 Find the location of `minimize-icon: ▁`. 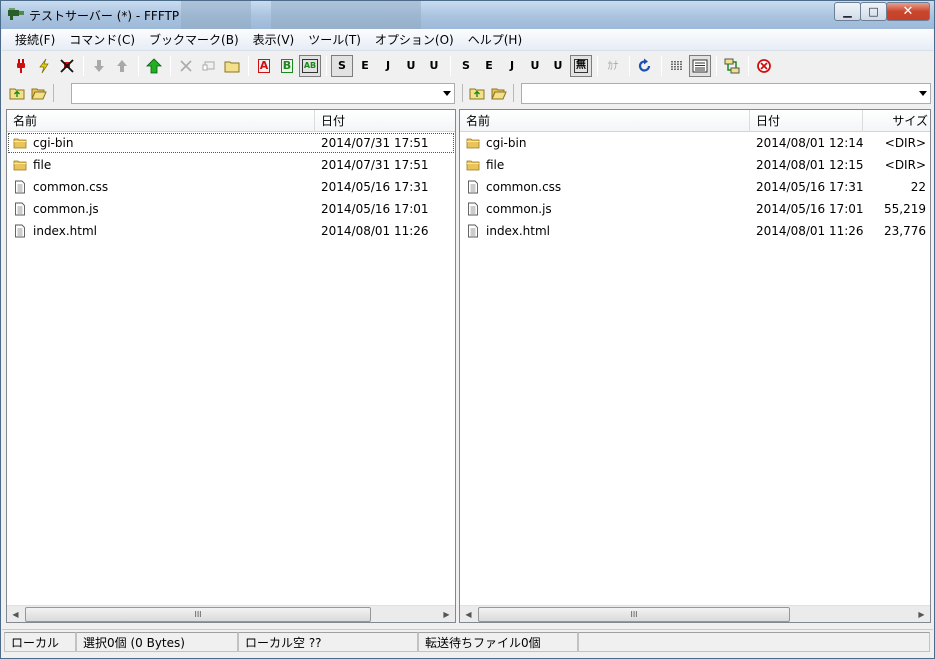

minimize-icon: ▁ is located at coordinates (847, 11).